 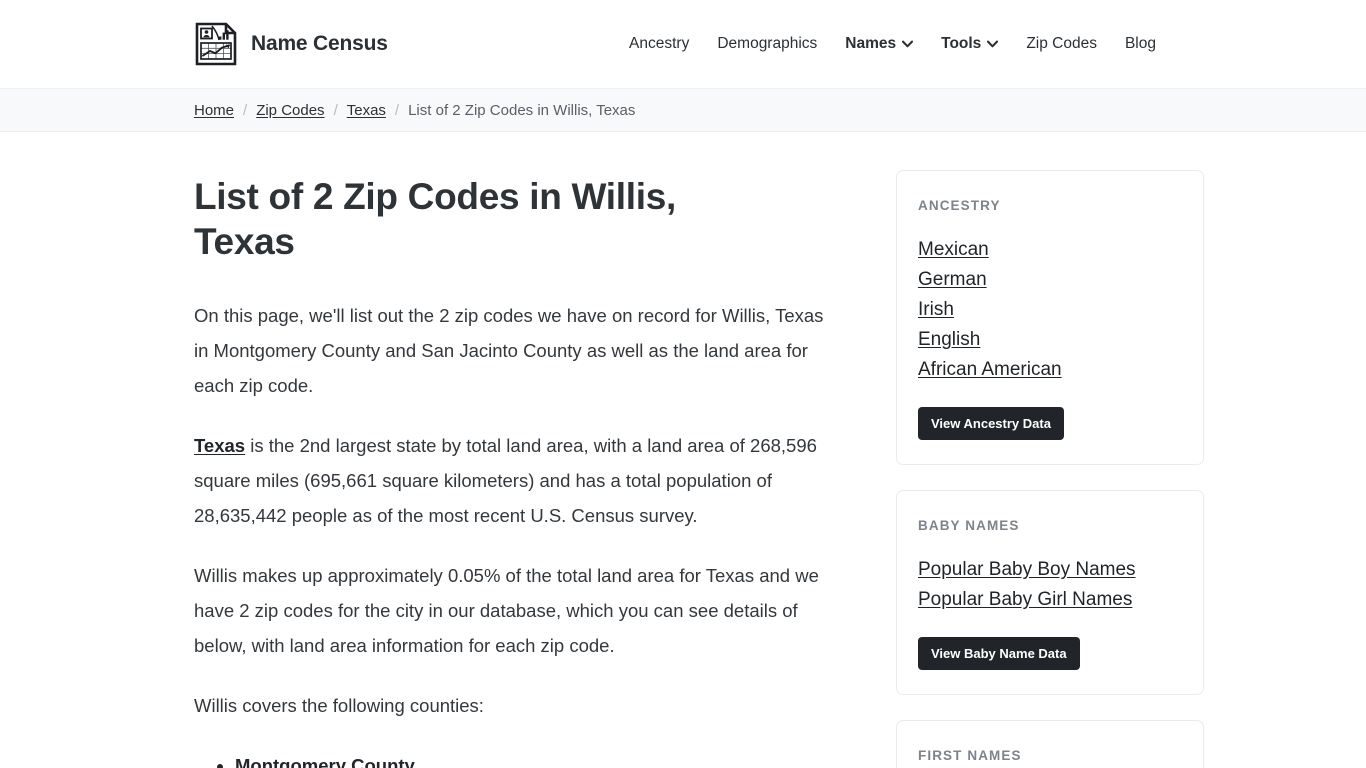 I want to click on breadcrumb-item-zip-codes: Zip Codes, so click(x=290, y=110).